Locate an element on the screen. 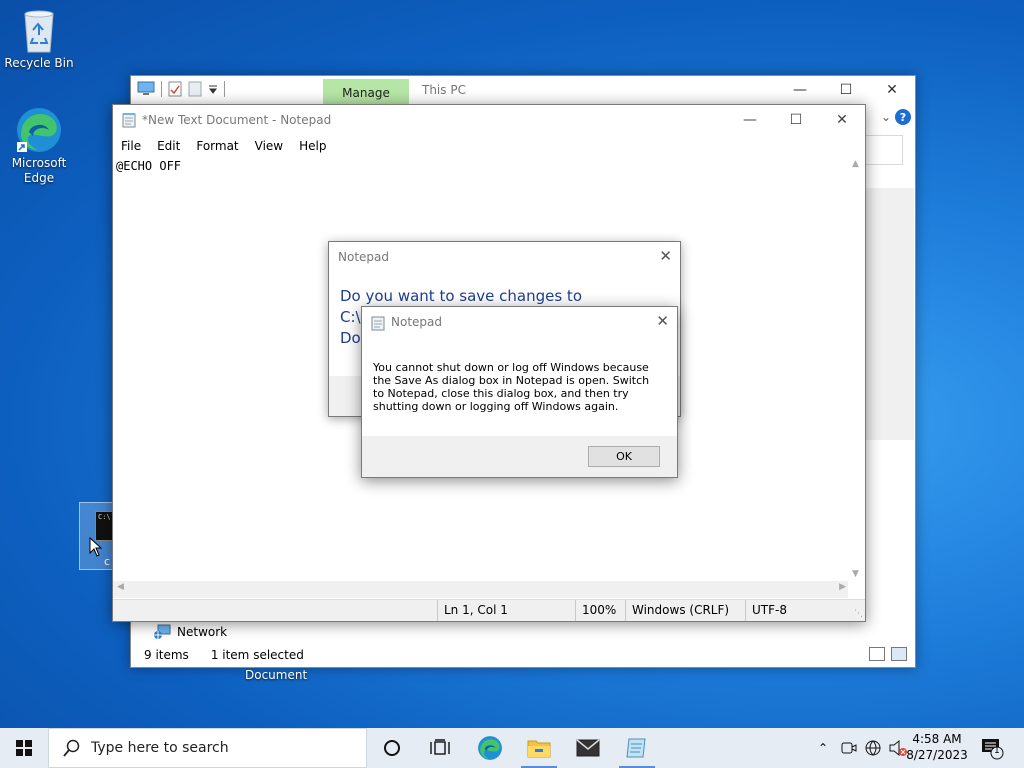 This screenshot has width=1024, height=768. quick-access-toolbar is located at coordinates (181, 89).